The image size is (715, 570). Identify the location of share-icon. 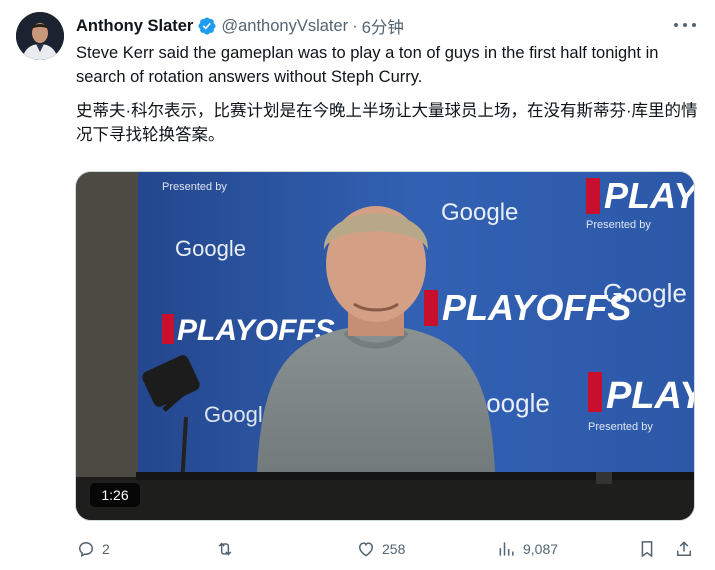
(684, 548).